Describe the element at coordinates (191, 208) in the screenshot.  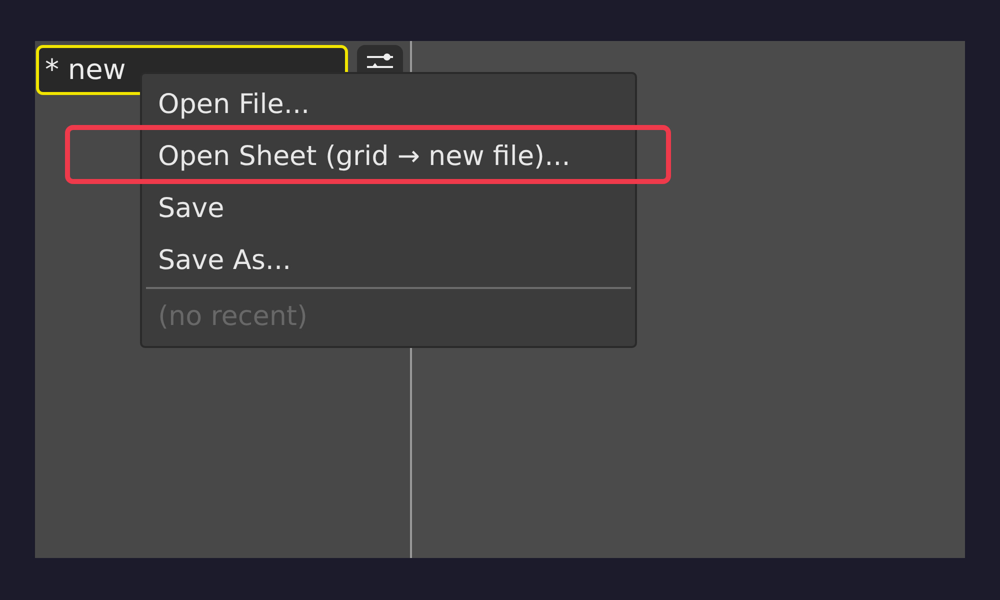
I see `menu-item: Save` at that location.